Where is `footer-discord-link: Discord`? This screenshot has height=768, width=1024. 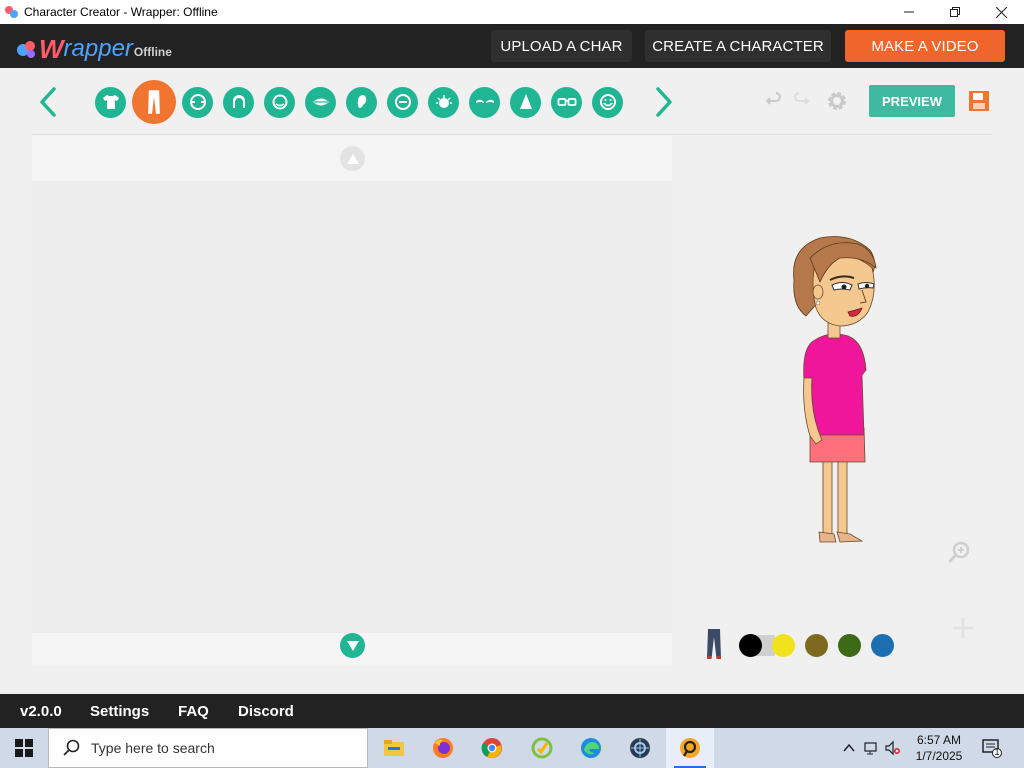 footer-discord-link: Discord is located at coordinates (266, 711).